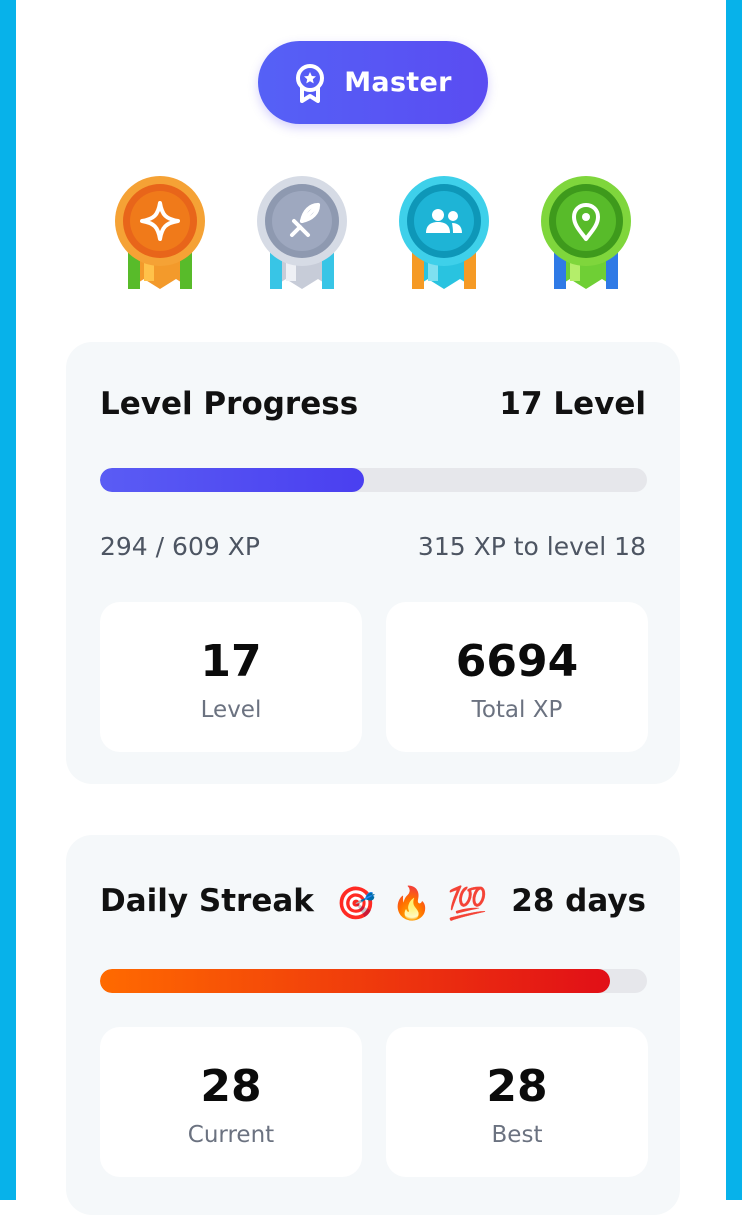 The image size is (742, 1215). Describe the element at coordinates (180, 546) in the screenshot. I see `xp-progress-text: 294 / 609 XP` at that location.